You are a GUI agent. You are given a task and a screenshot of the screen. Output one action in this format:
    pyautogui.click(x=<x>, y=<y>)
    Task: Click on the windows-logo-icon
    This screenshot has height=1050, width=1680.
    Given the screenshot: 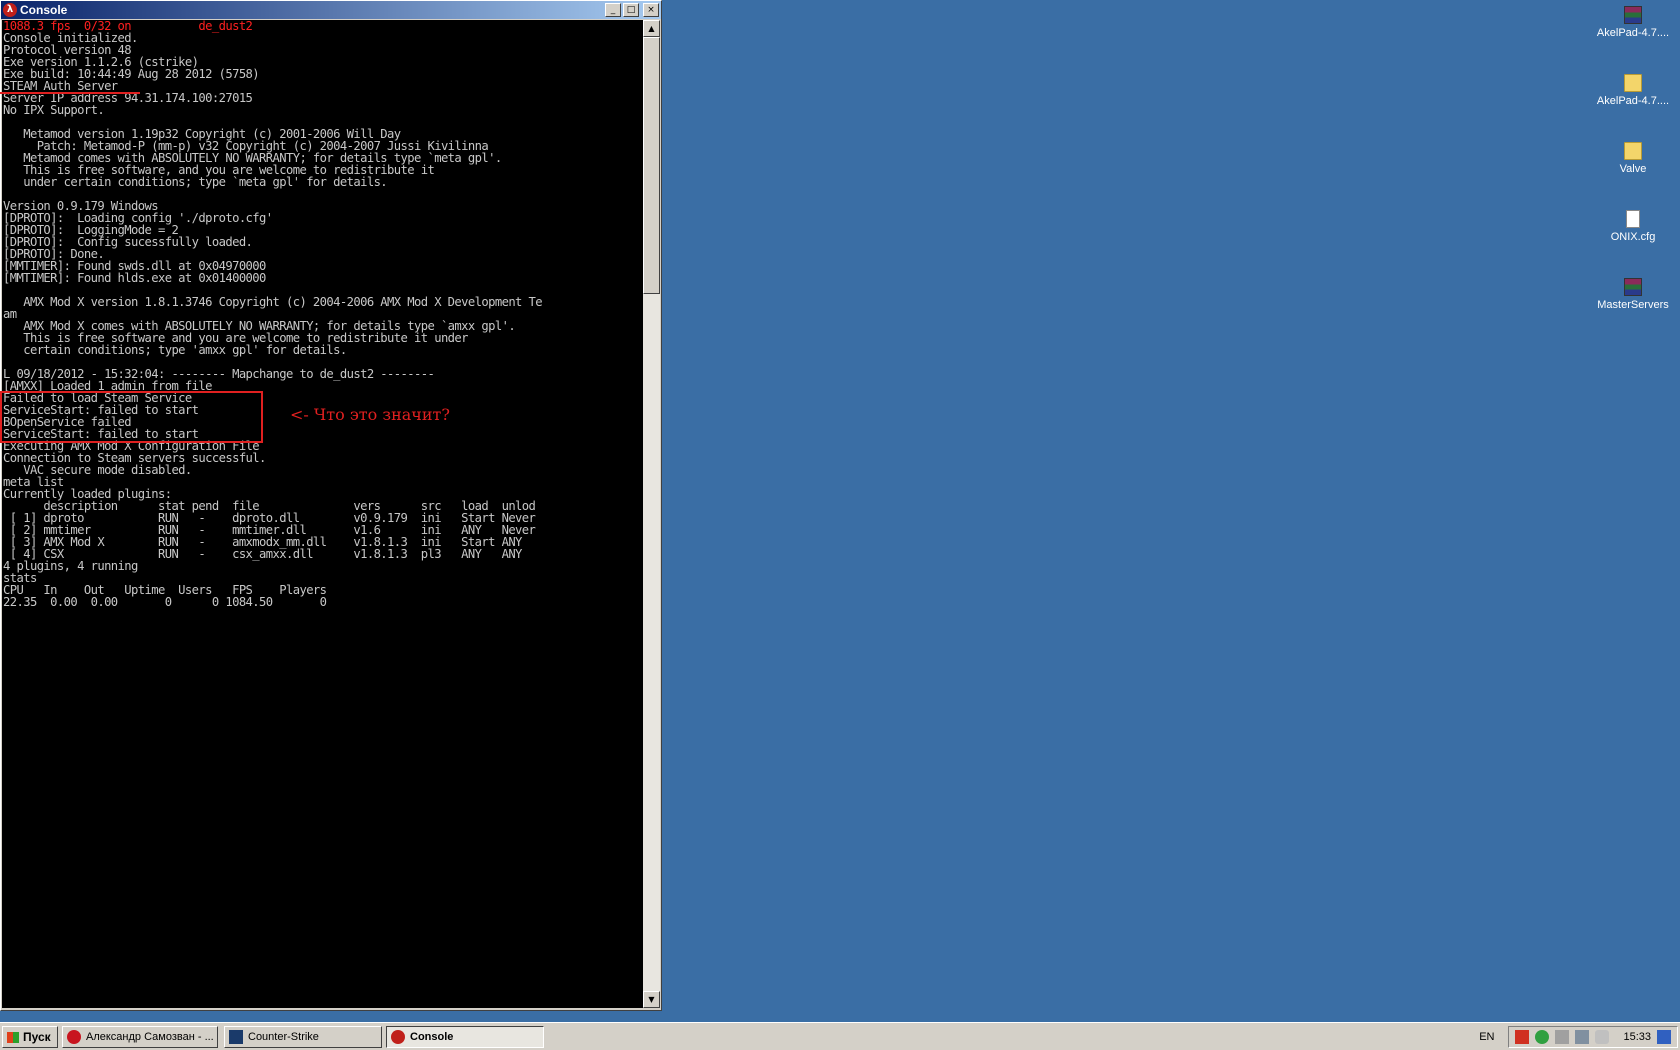 What is the action you would take?
    pyautogui.click(x=13, y=1037)
    